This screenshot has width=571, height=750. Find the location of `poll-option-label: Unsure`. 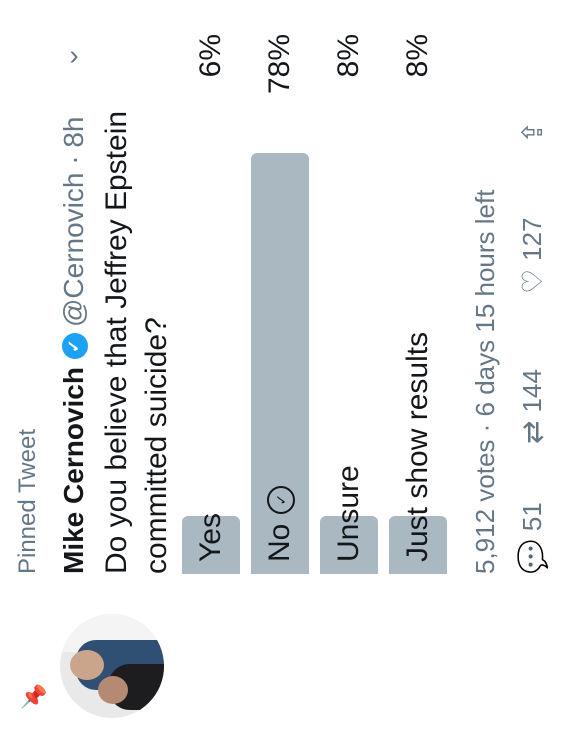

poll-option-label: Unsure is located at coordinates (348, 513).